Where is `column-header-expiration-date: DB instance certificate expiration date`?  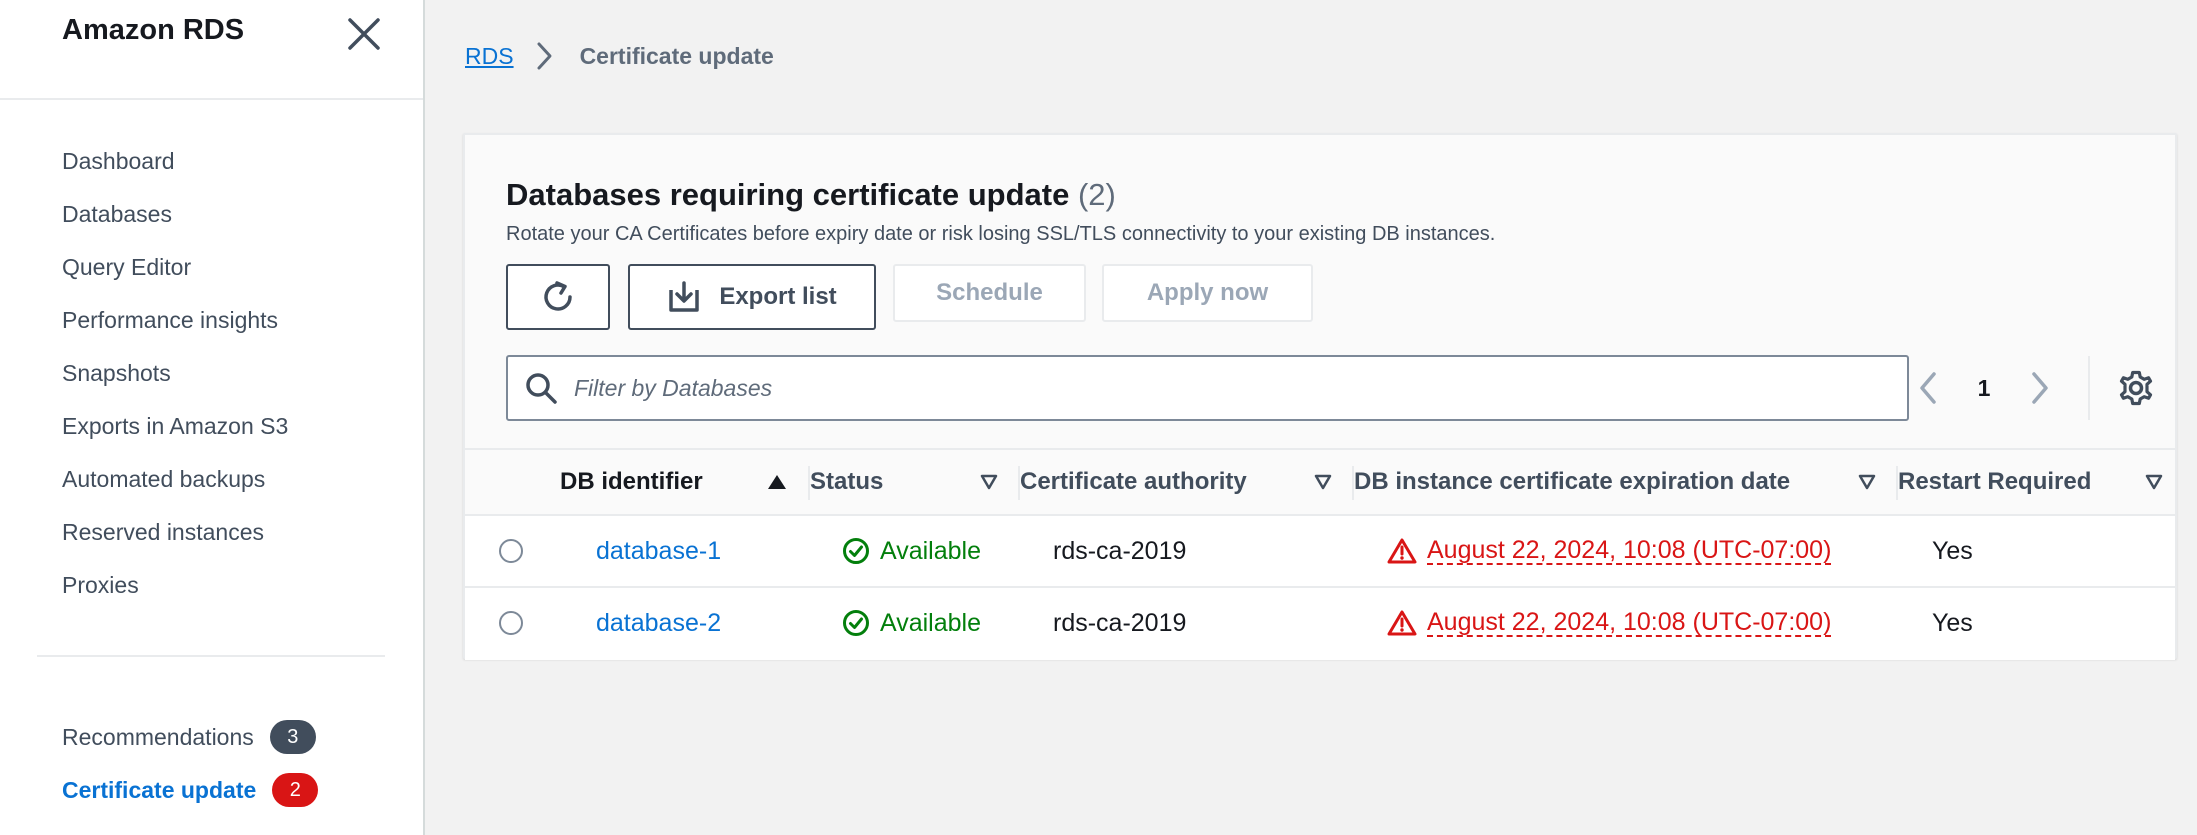
column-header-expiration-date: DB instance certificate expiration date is located at coordinates (1625, 482).